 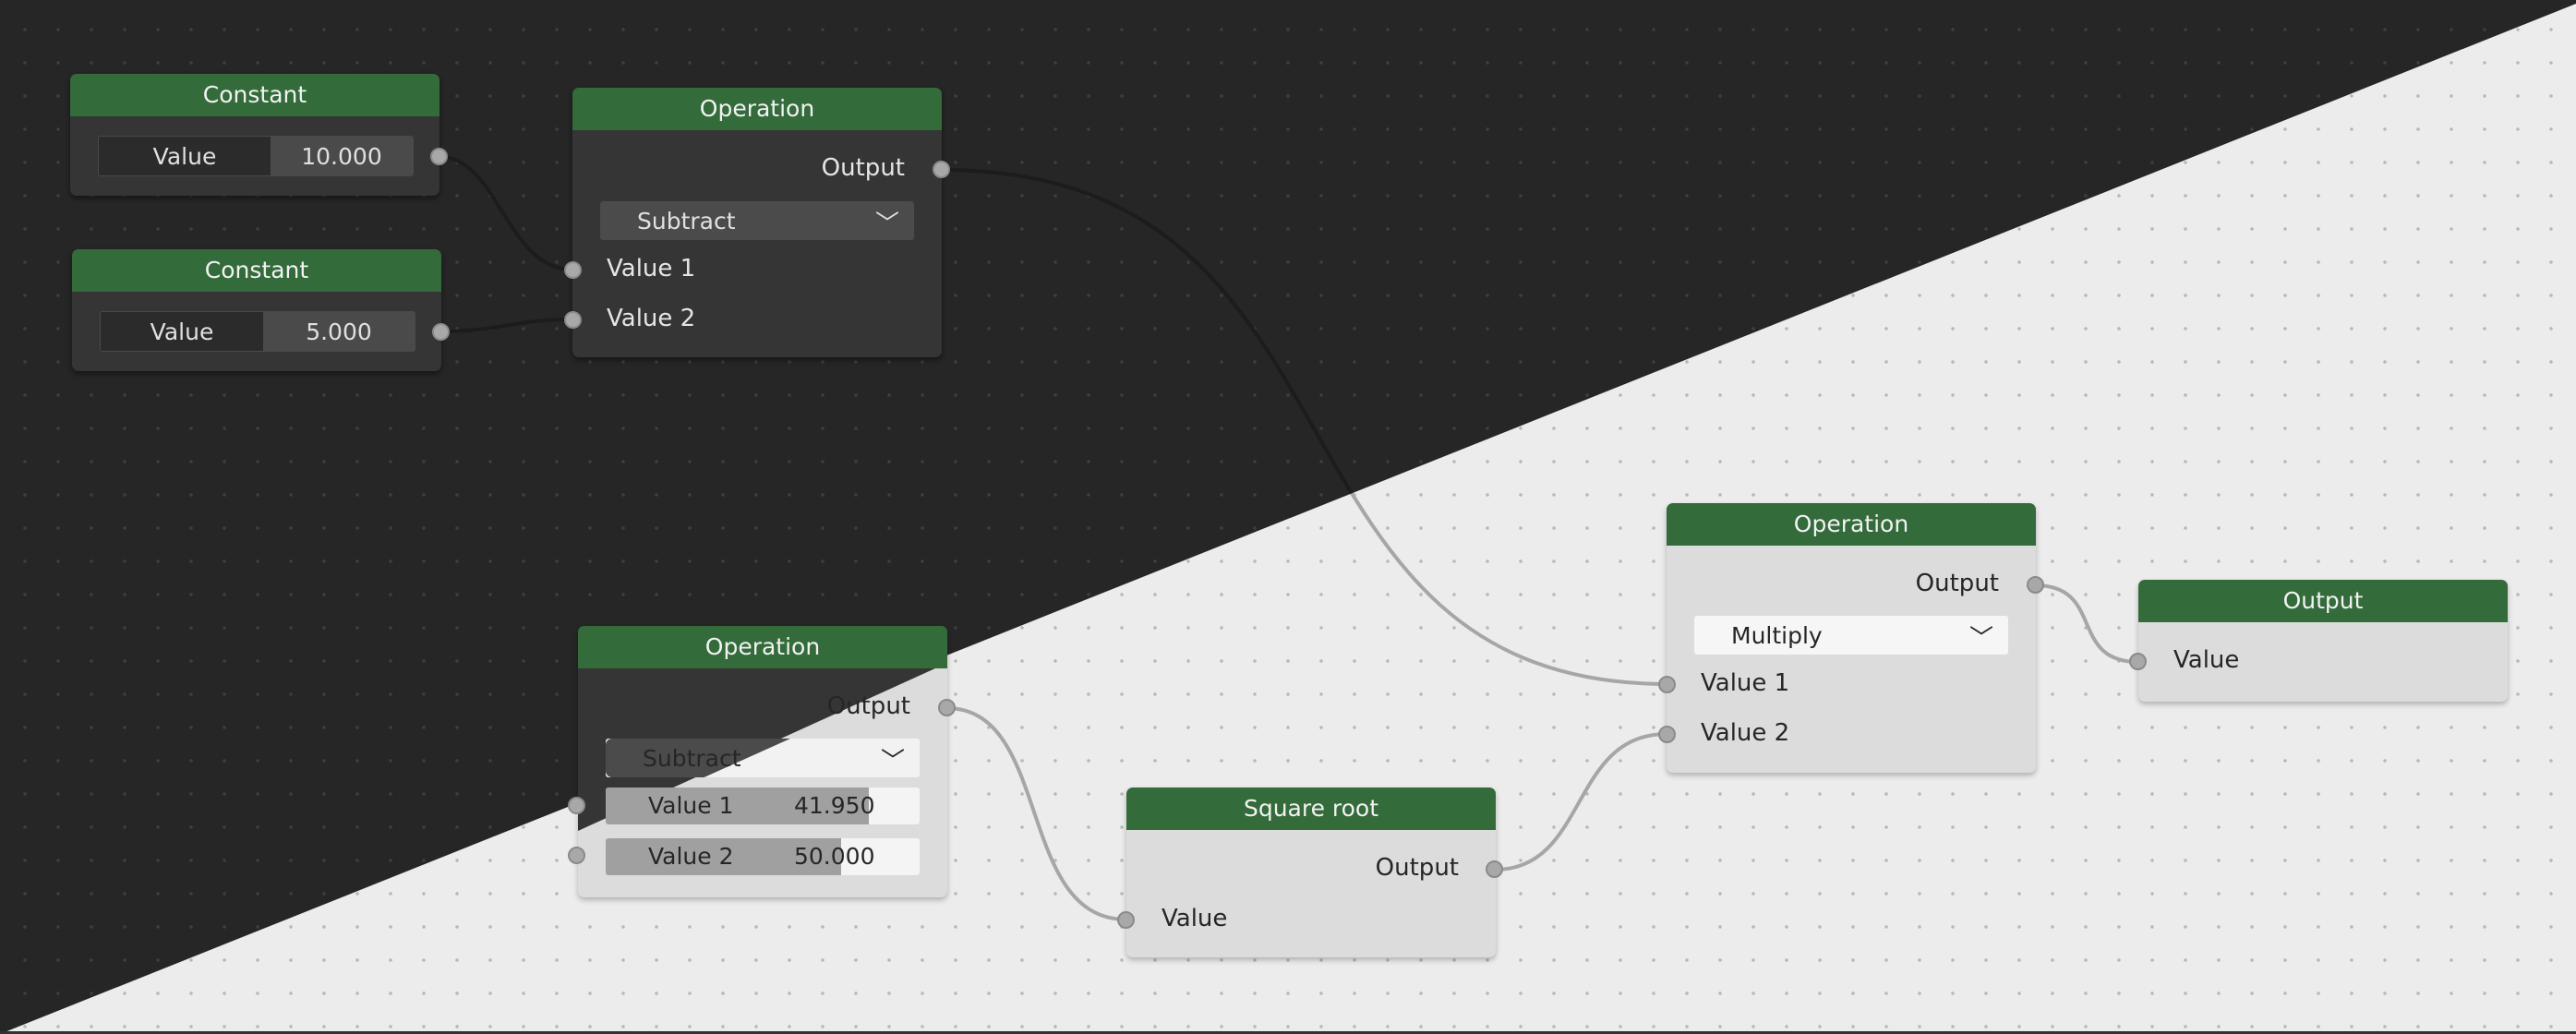 What do you see at coordinates (2323, 601) in the screenshot?
I see `node-title: Output` at bounding box center [2323, 601].